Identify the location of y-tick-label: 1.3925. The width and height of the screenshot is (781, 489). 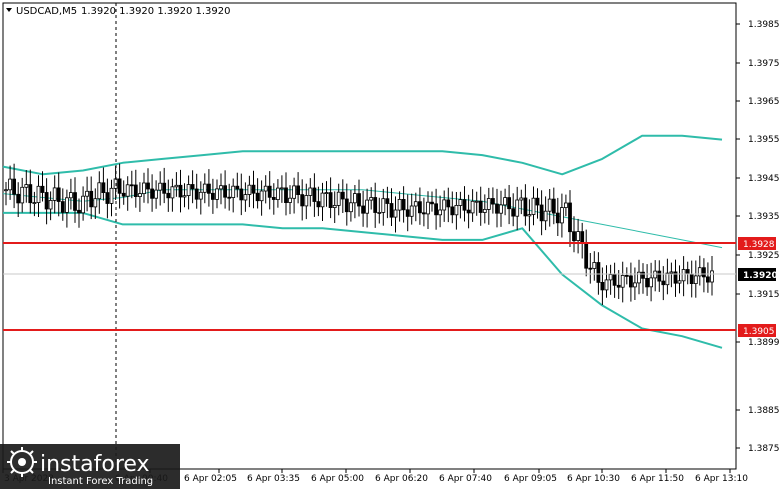
(764, 256).